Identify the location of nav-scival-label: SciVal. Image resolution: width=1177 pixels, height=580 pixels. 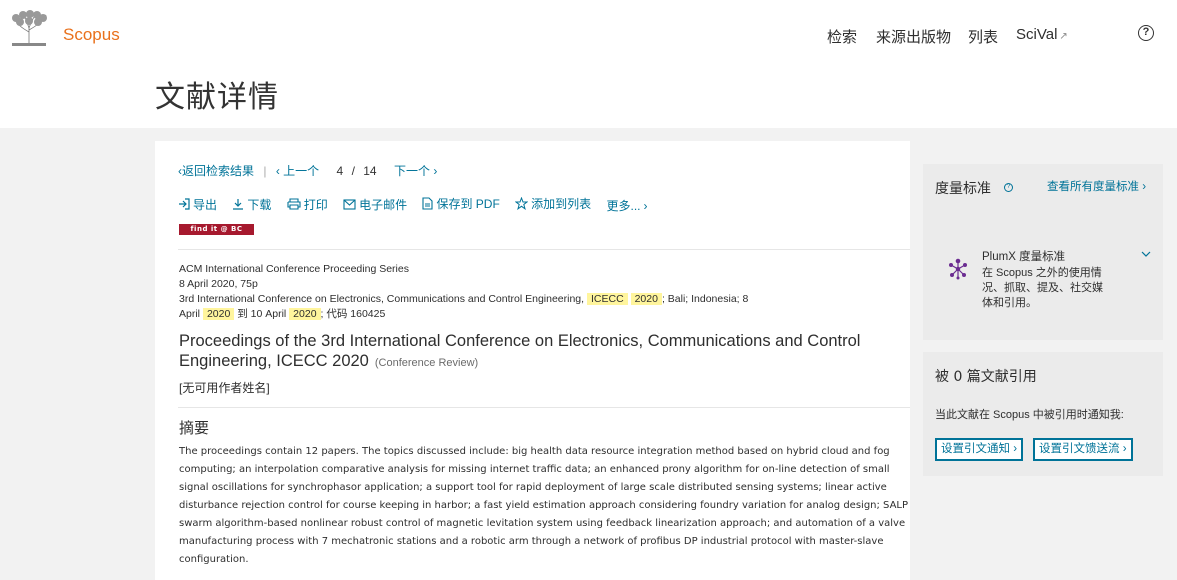
(1037, 34).